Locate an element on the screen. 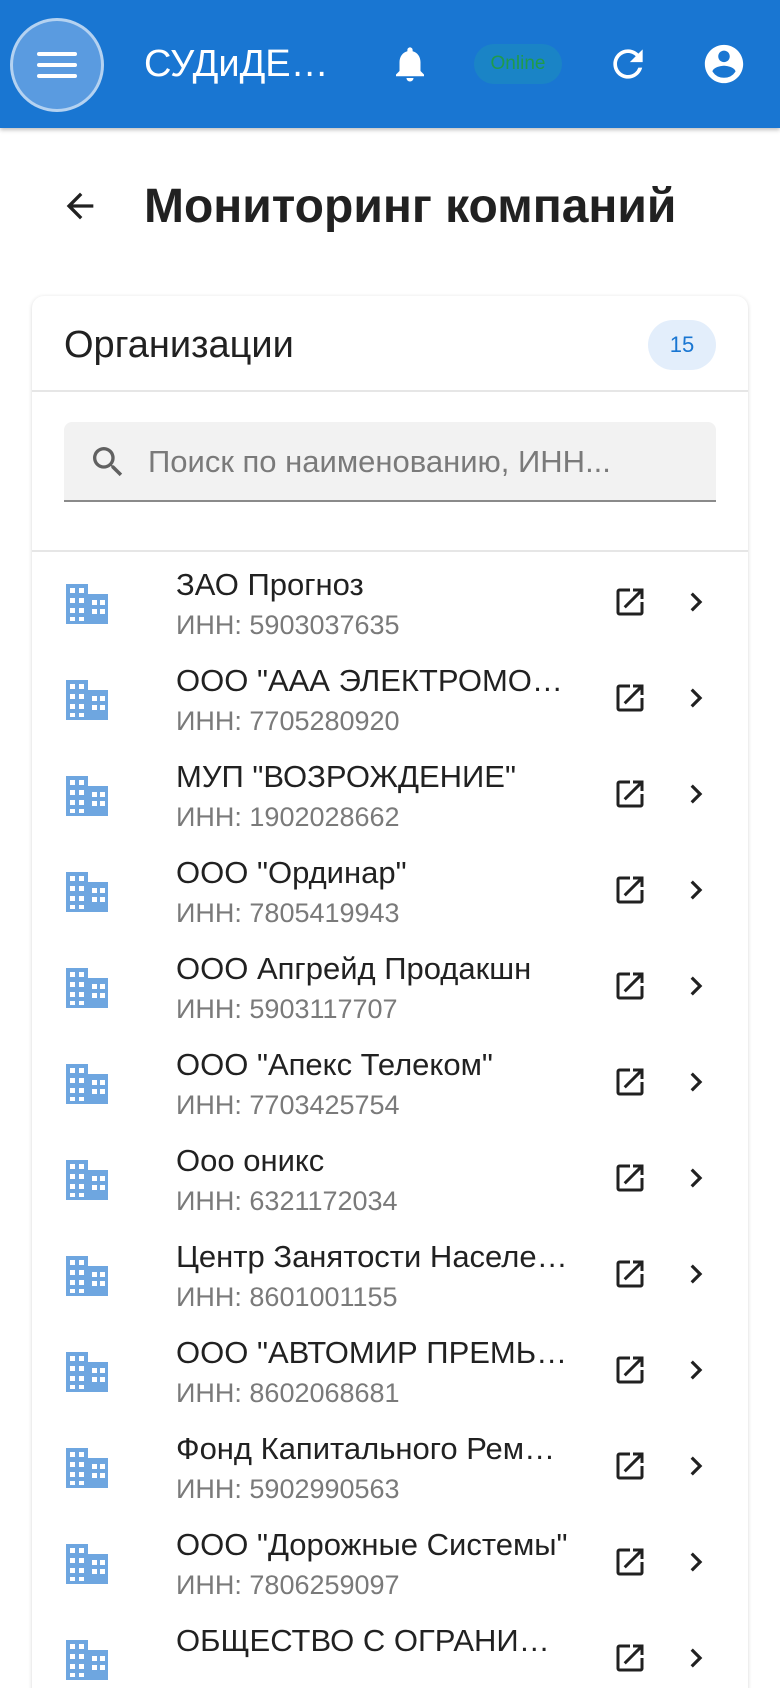 Image resolution: width=780 pixels, height=1688 pixels. arrow-back-icon is located at coordinates (80, 206).